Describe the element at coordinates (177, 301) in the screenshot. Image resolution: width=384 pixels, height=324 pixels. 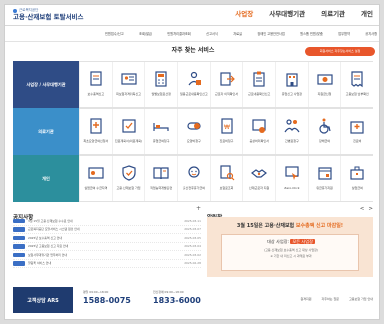
I see `phone-number: 1833-6000` at that location.